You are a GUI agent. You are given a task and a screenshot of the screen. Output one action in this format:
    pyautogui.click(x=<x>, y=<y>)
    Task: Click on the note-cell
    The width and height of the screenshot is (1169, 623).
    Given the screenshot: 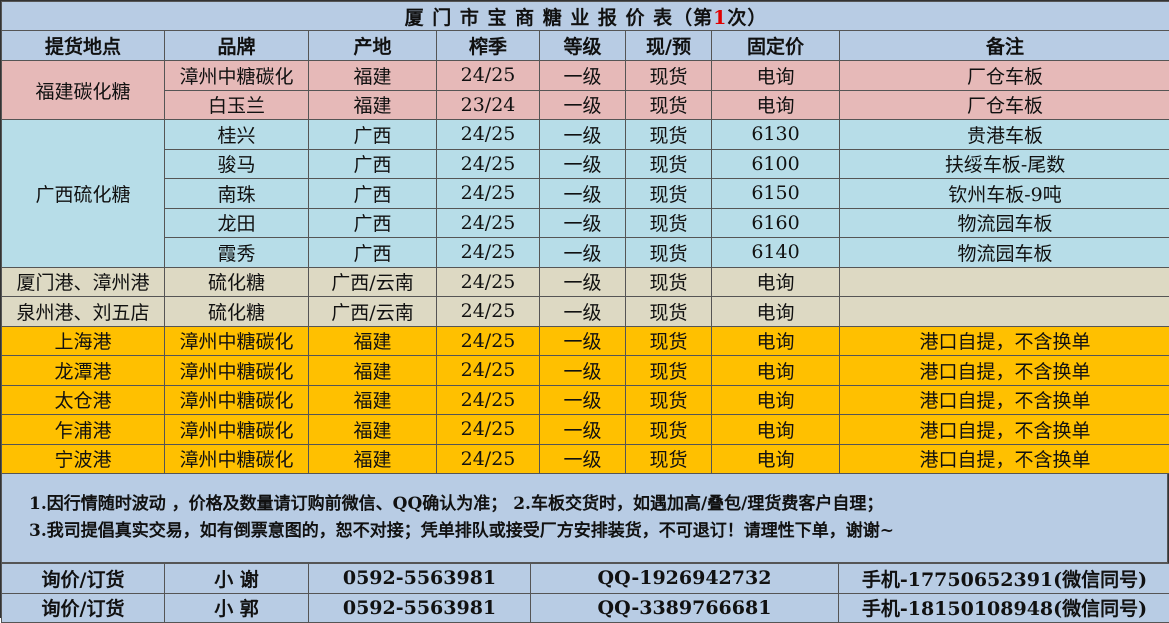 What is the action you would take?
    pyautogui.click(x=1004, y=312)
    